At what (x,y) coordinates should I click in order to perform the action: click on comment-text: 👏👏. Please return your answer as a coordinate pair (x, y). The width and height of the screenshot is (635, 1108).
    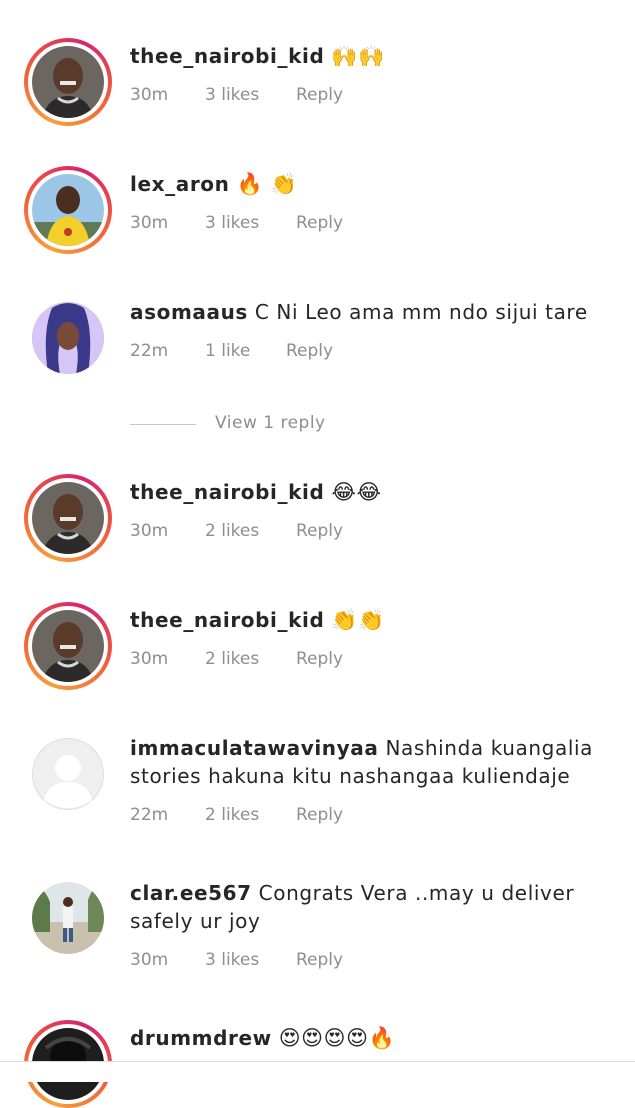
    Looking at the image, I should click on (358, 620).